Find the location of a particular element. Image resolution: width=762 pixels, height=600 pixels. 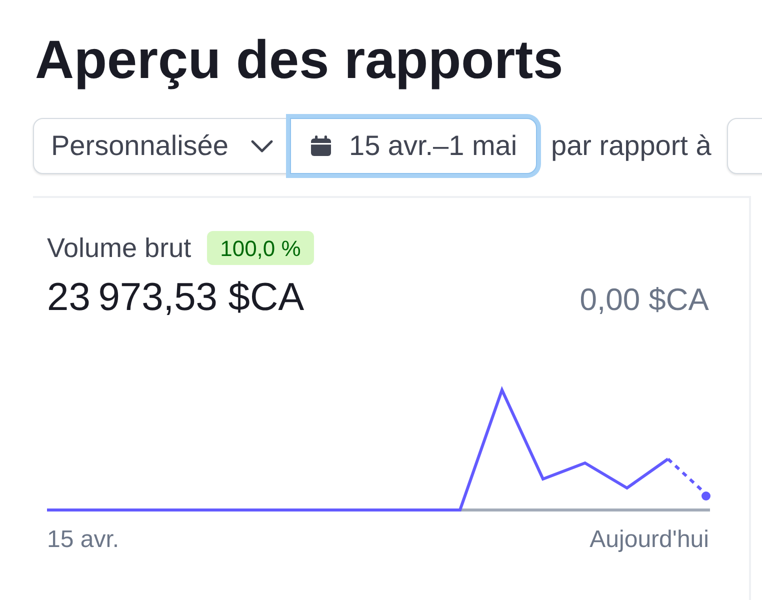

comparison-label: par rapport à is located at coordinates (631, 146).